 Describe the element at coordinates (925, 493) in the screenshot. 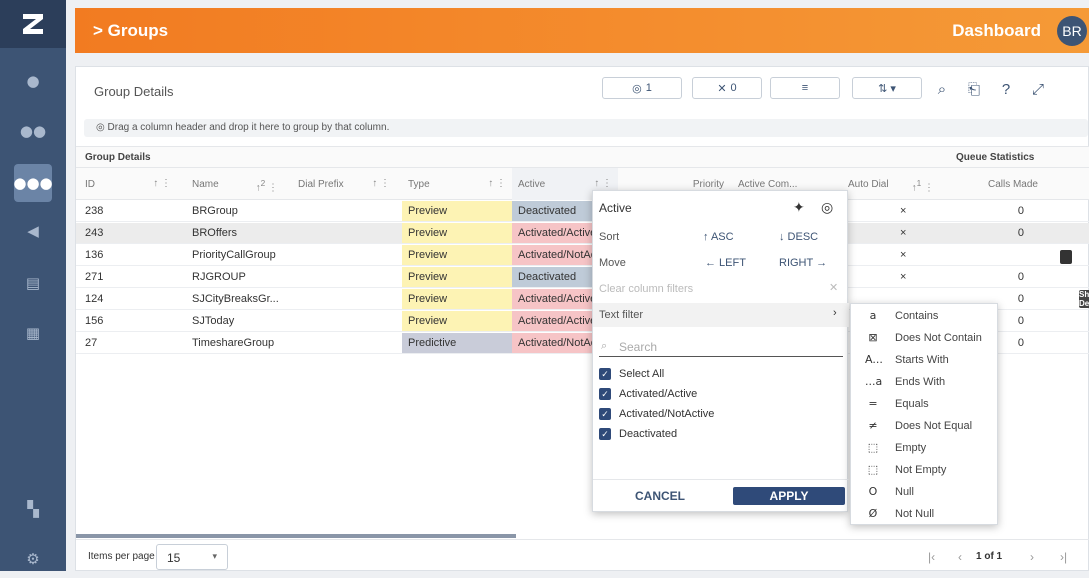

I see `filter-type-item: O Null` at that location.